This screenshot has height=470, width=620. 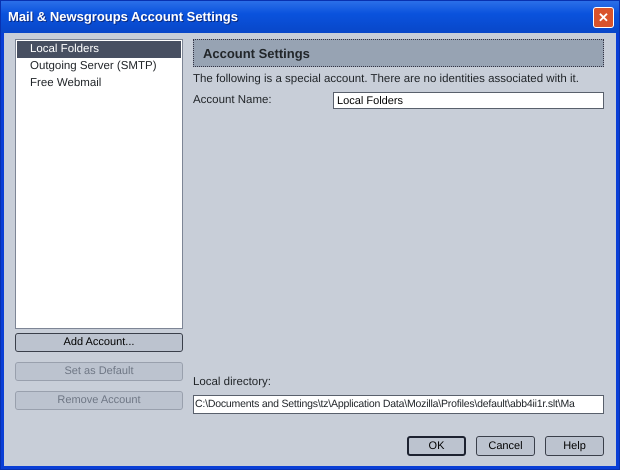 What do you see at coordinates (99, 83) in the screenshot?
I see `account-item: Free Webmail` at bounding box center [99, 83].